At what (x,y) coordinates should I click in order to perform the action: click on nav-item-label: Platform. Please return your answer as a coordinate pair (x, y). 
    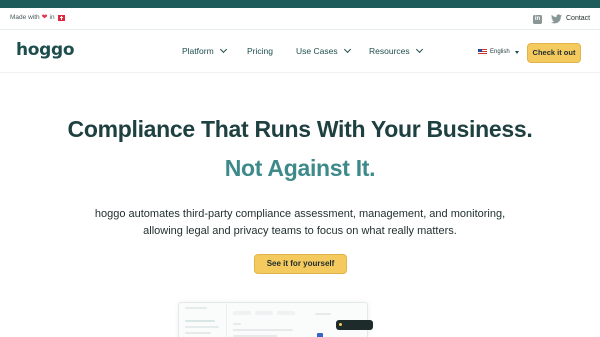
    Looking at the image, I should click on (198, 51).